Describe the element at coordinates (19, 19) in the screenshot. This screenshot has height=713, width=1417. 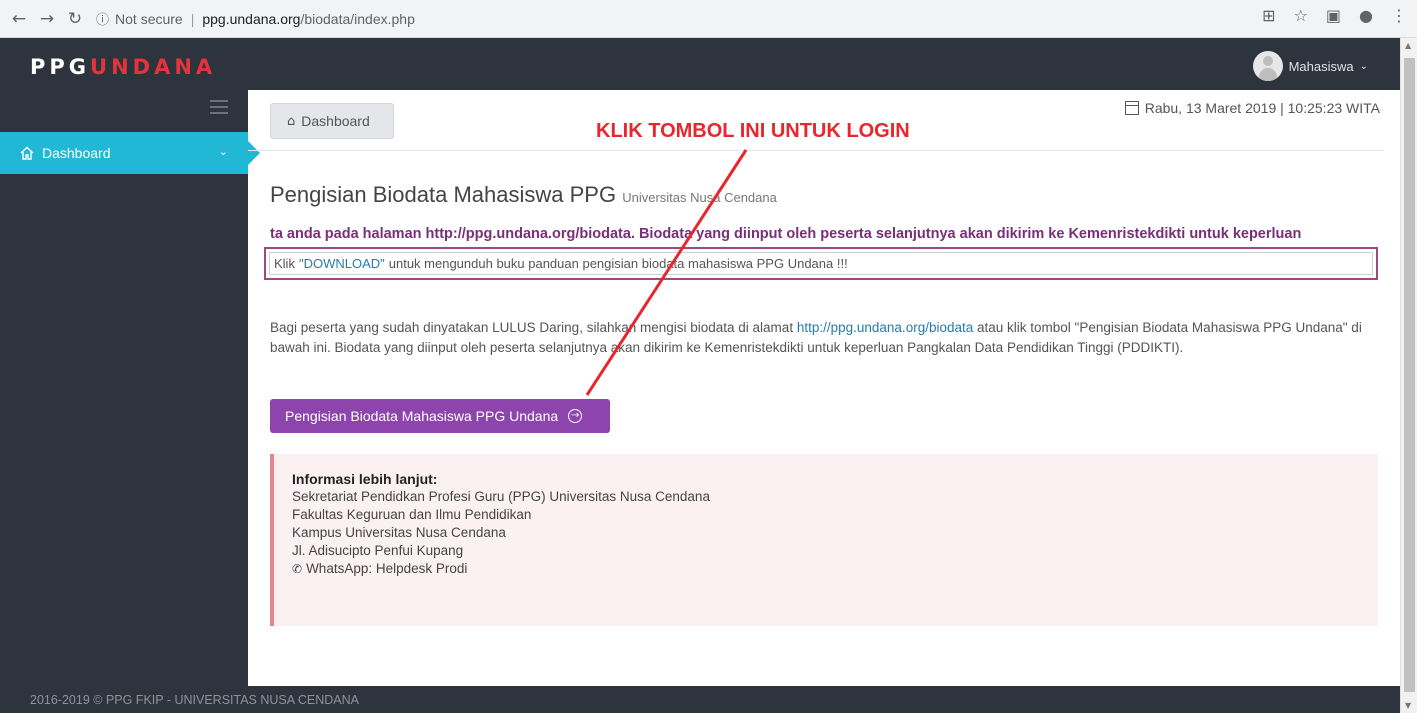
I see `back-arrow-icon: ←` at that location.